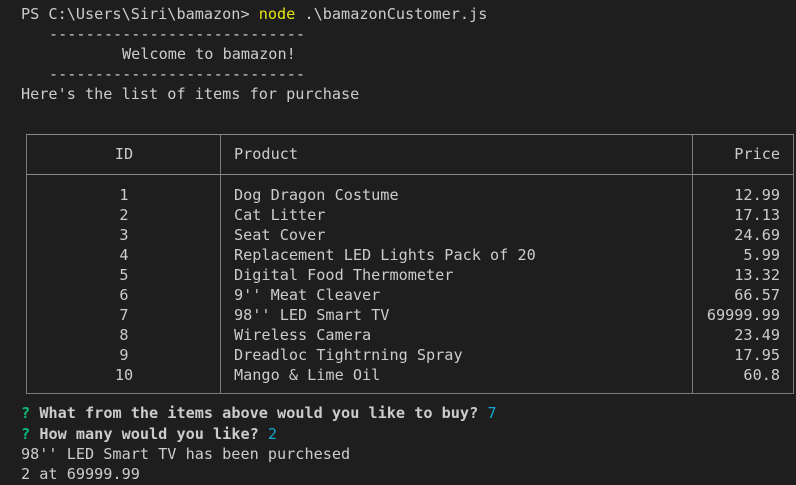  Describe the element at coordinates (385, 255) in the screenshot. I see `row-product: Replacement LED Lights Pack of 20` at that location.